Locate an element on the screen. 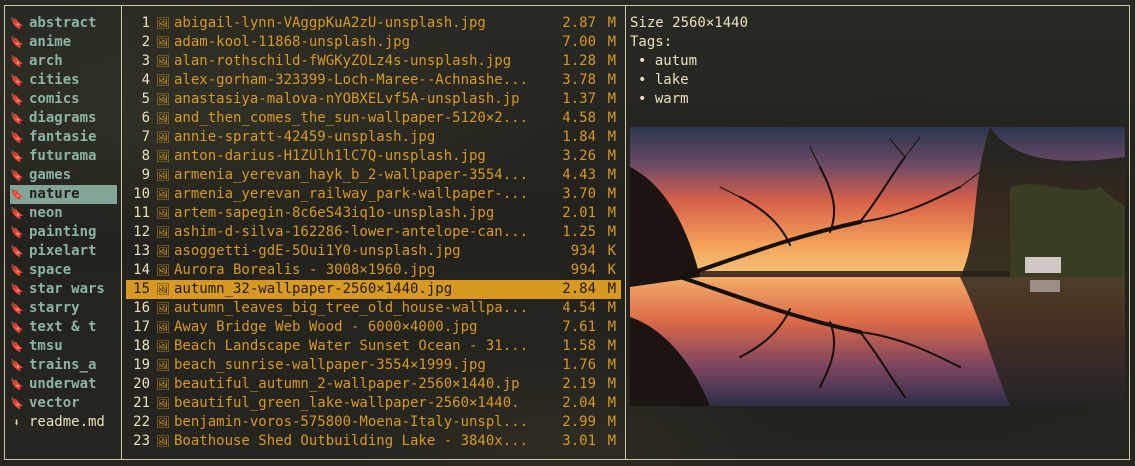  file-row: 14 🖼 Aurora Borealis - 3008×1960.jpg 994 K is located at coordinates (373, 270).